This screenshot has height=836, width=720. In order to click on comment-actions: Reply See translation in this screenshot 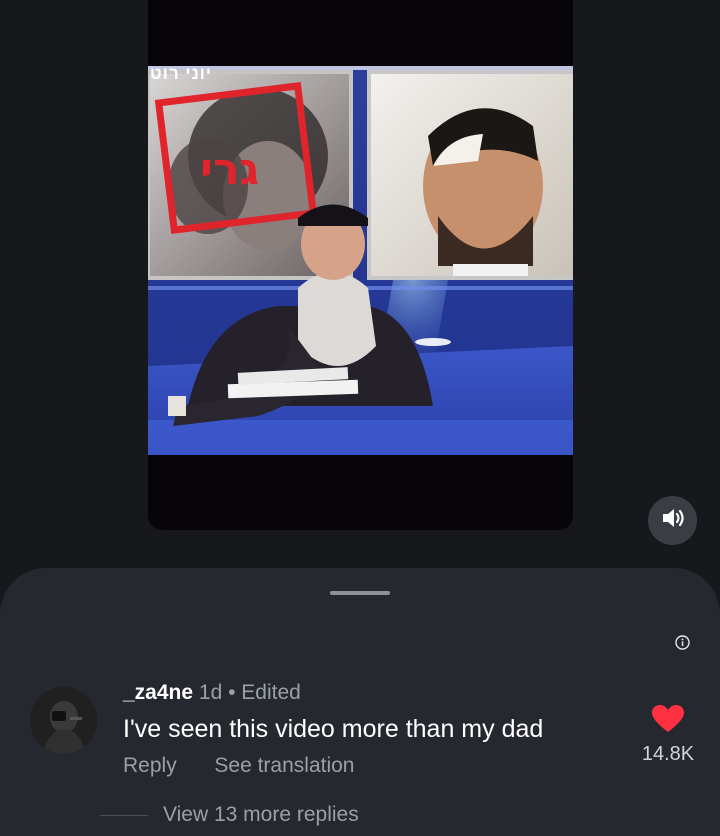, I will do `click(238, 766)`.